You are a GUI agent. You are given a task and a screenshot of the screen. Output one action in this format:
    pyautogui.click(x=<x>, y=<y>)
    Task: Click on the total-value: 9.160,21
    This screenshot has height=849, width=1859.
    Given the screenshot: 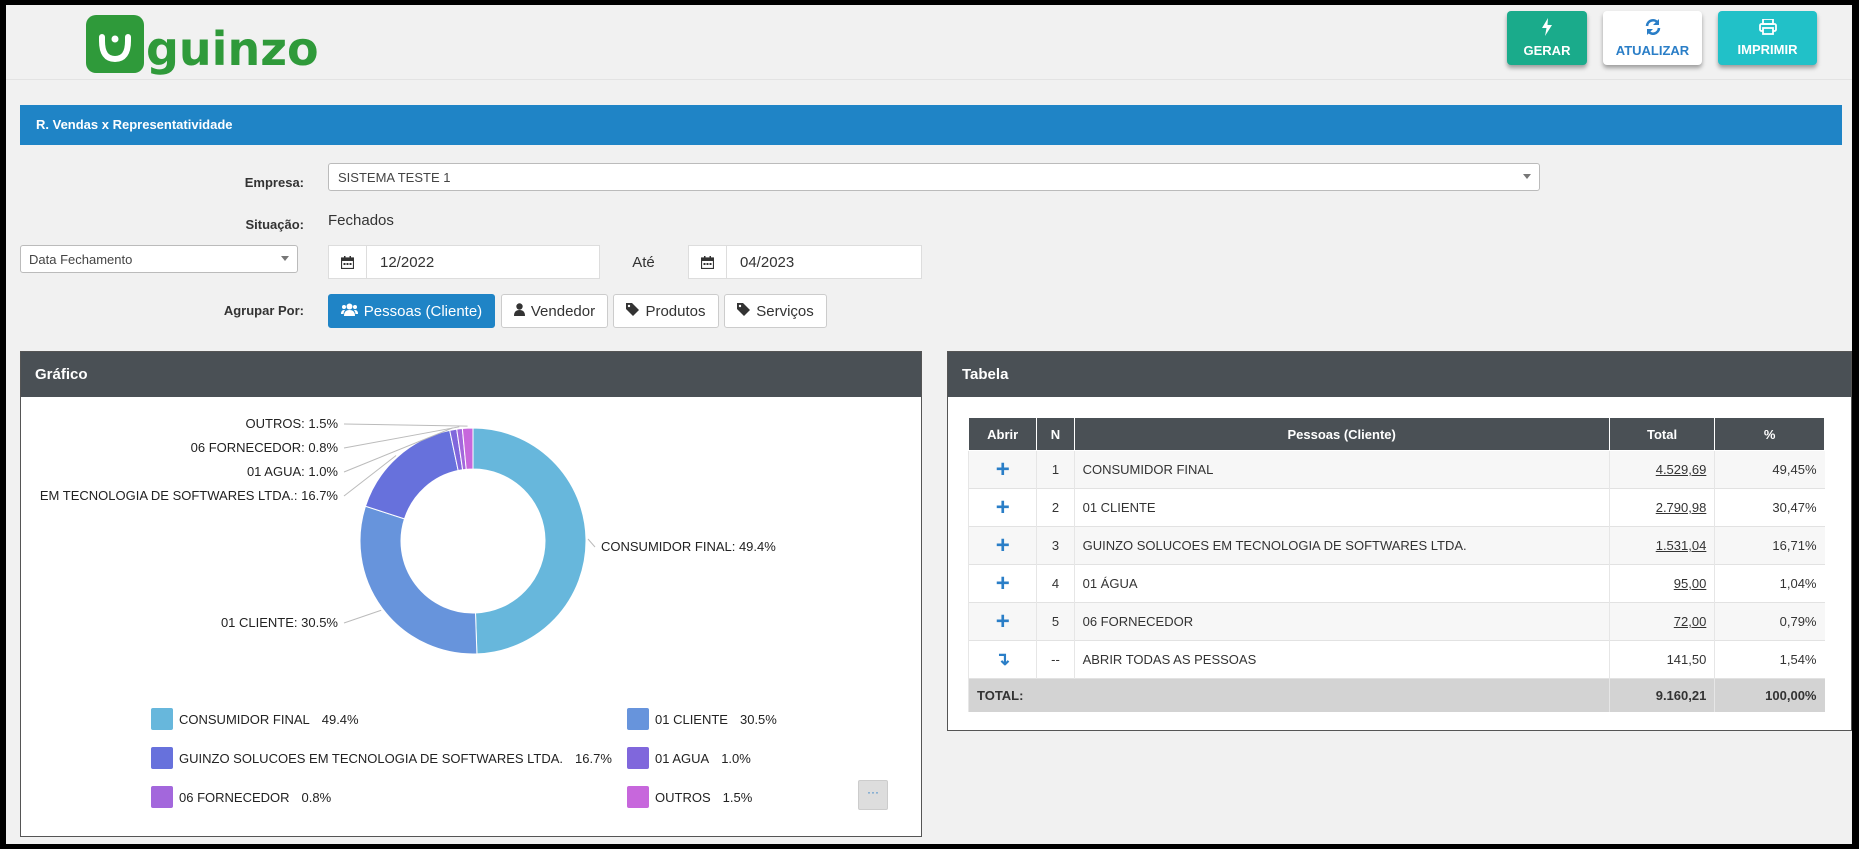 What is the action you would take?
    pyautogui.click(x=1661, y=695)
    